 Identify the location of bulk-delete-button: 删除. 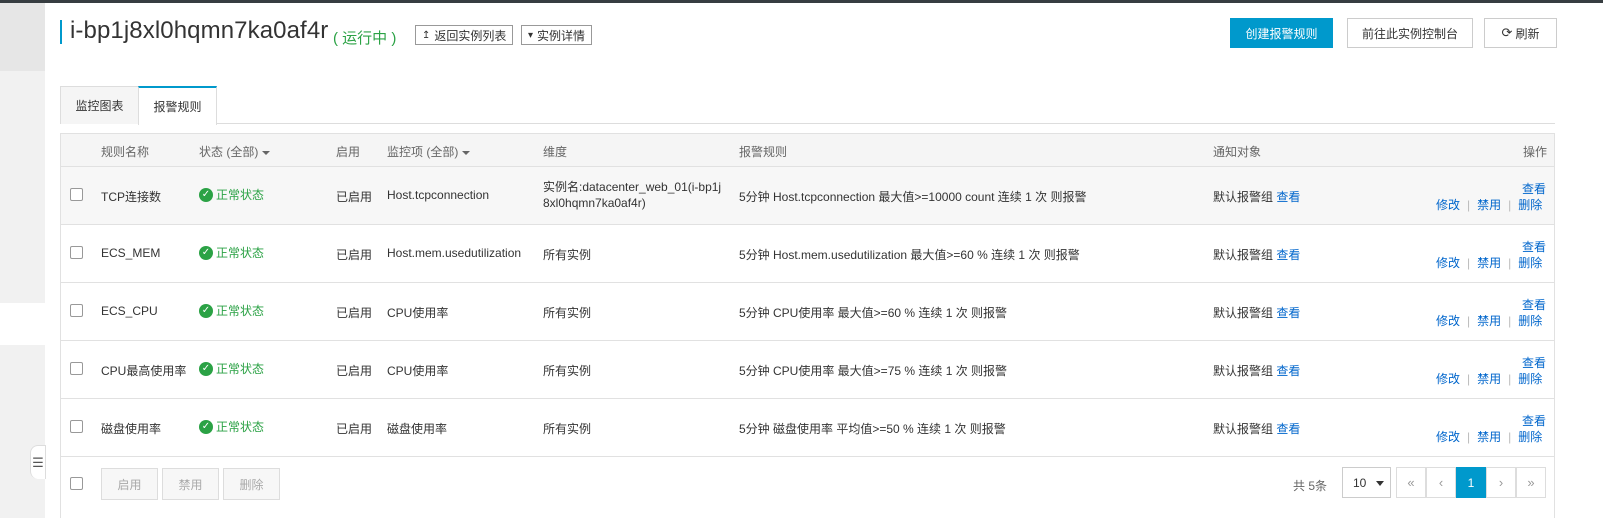
(251, 484).